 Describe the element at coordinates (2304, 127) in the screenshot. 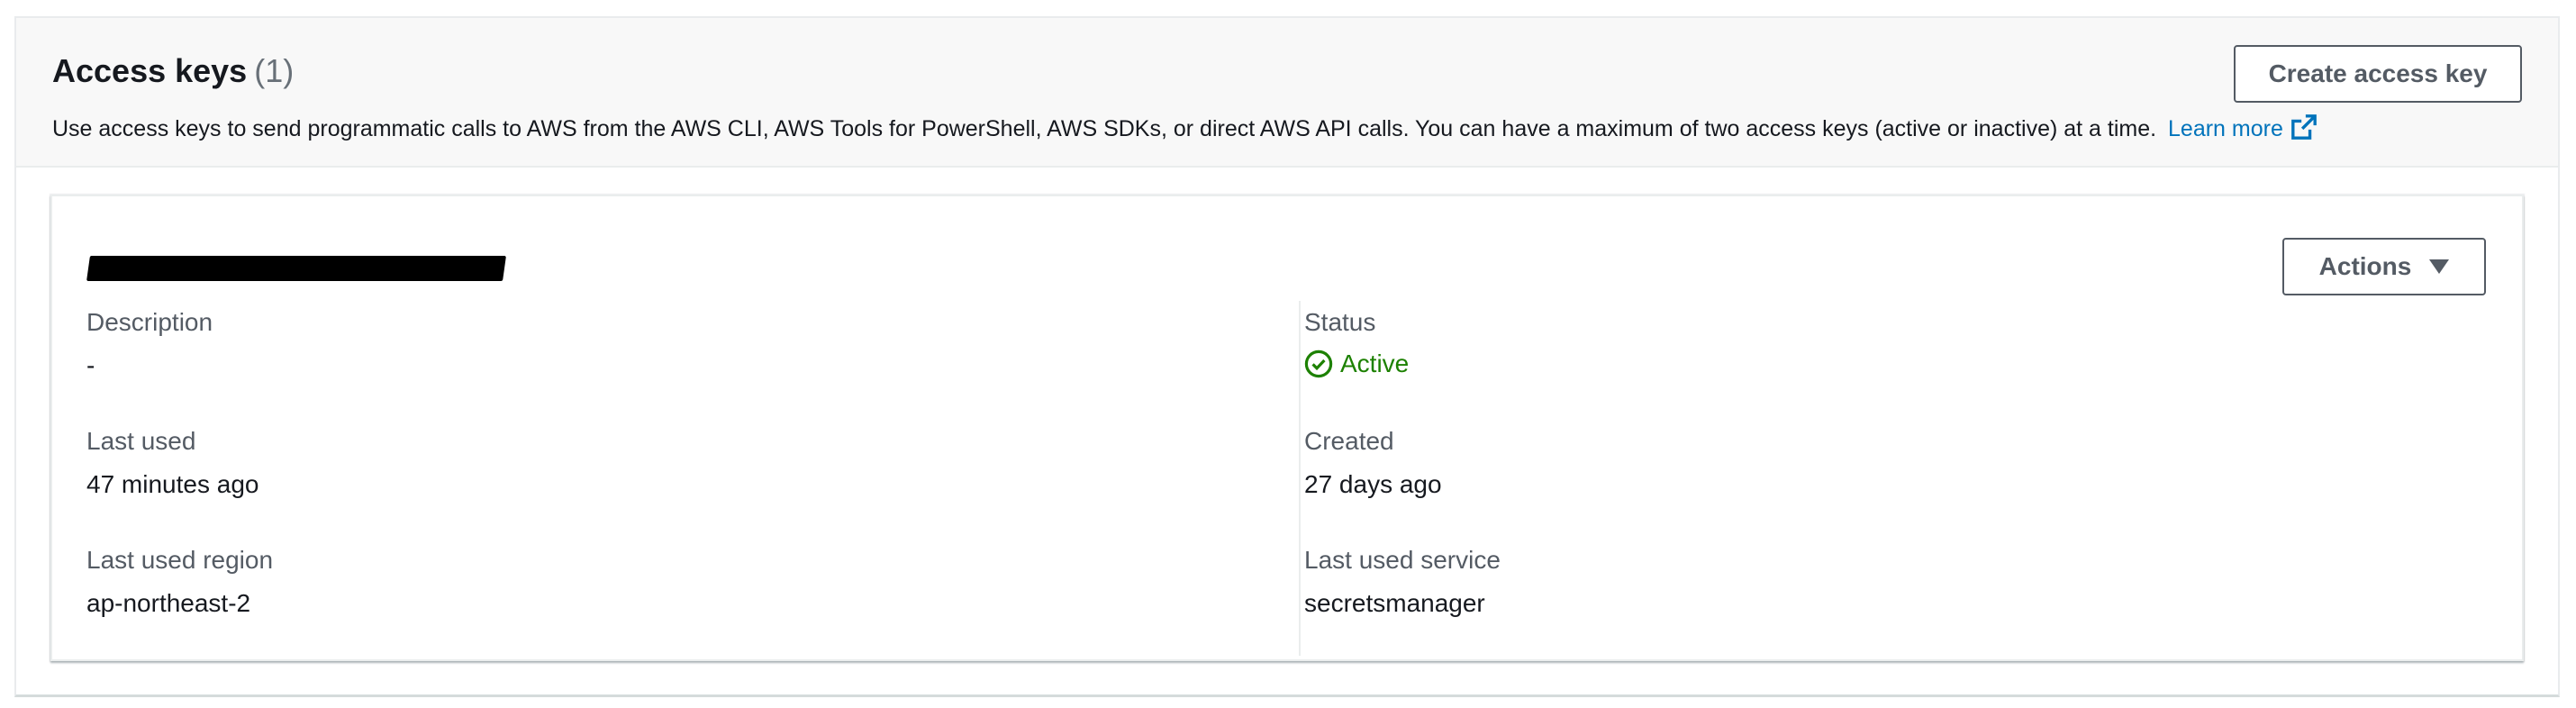

I see `external-link-icon` at that location.